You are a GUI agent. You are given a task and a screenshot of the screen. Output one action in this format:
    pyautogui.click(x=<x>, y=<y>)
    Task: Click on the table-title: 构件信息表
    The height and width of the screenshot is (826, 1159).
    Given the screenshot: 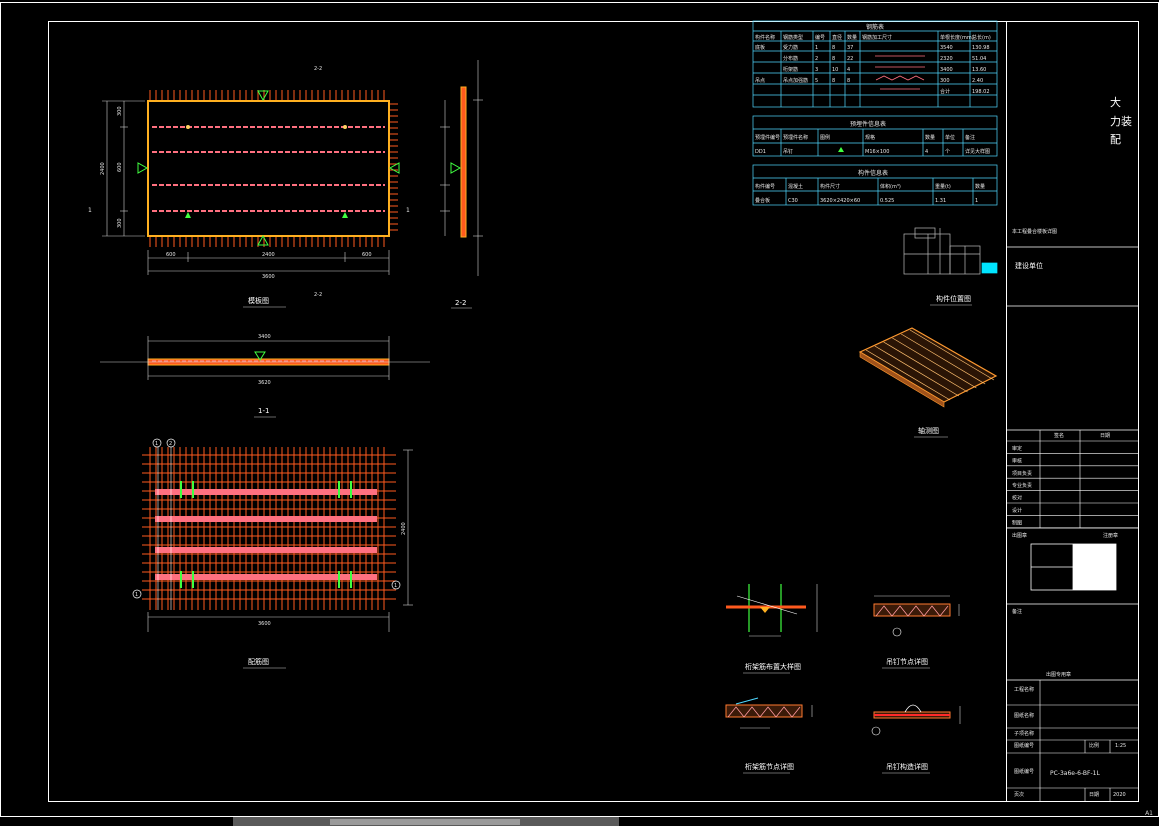 What is the action you would take?
    pyautogui.click(x=873, y=173)
    